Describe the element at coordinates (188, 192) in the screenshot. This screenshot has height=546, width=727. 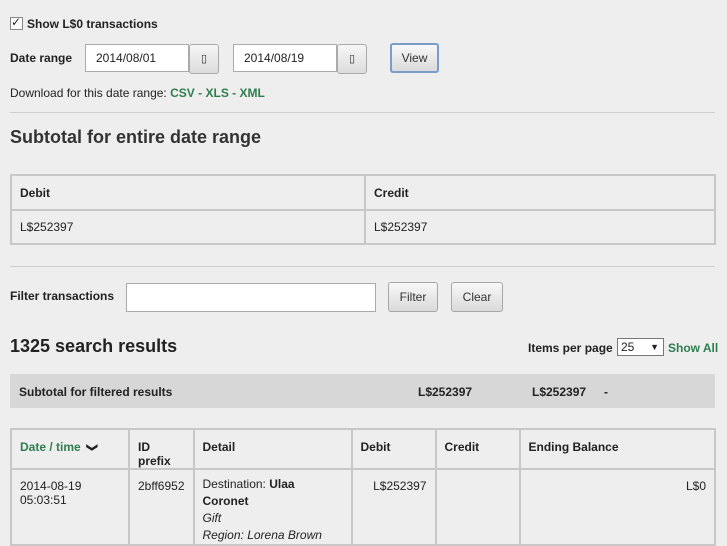
I see `subtotal-debit-header: Debit` at that location.